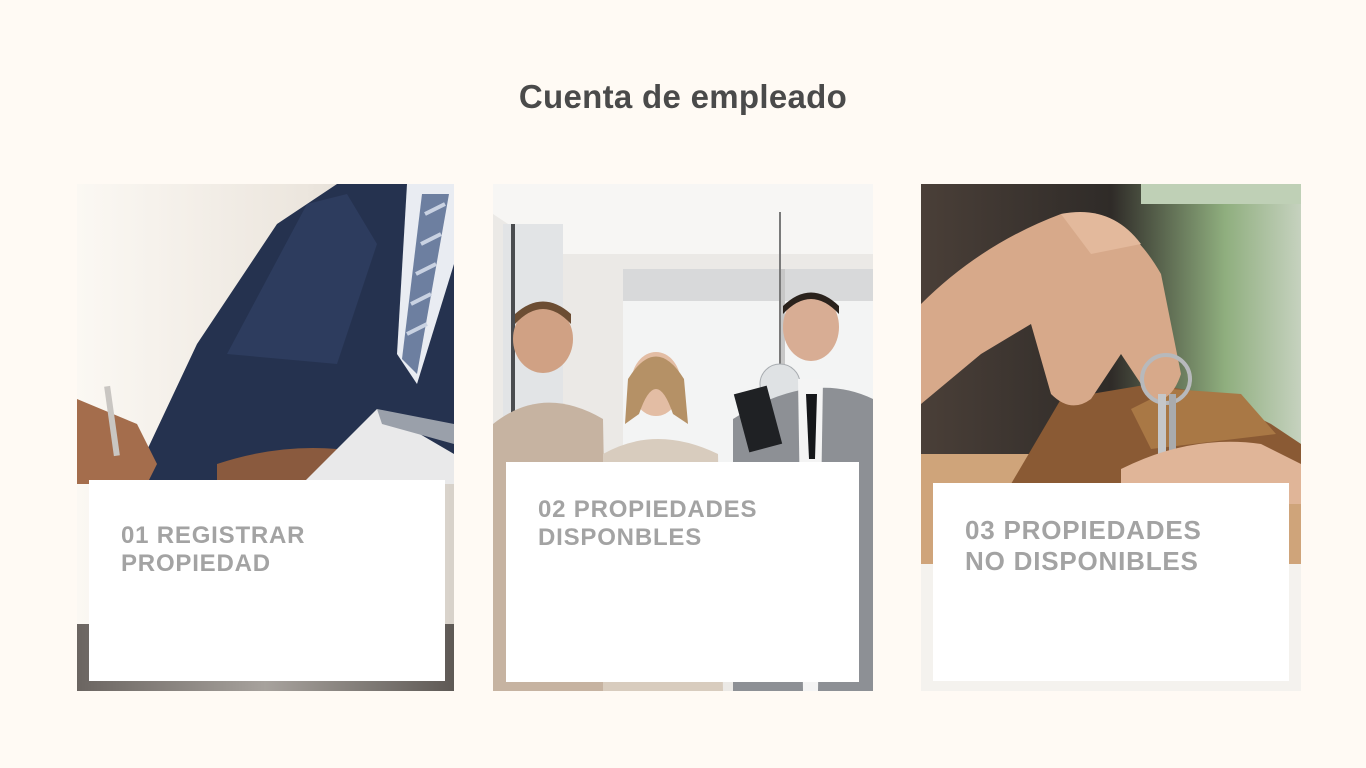 This screenshot has width=1366, height=768. What do you see at coordinates (1083, 530) in the screenshot?
I see `card-label-line-1: 03 PROPIEDADES` at bounding box center [1083, 530].